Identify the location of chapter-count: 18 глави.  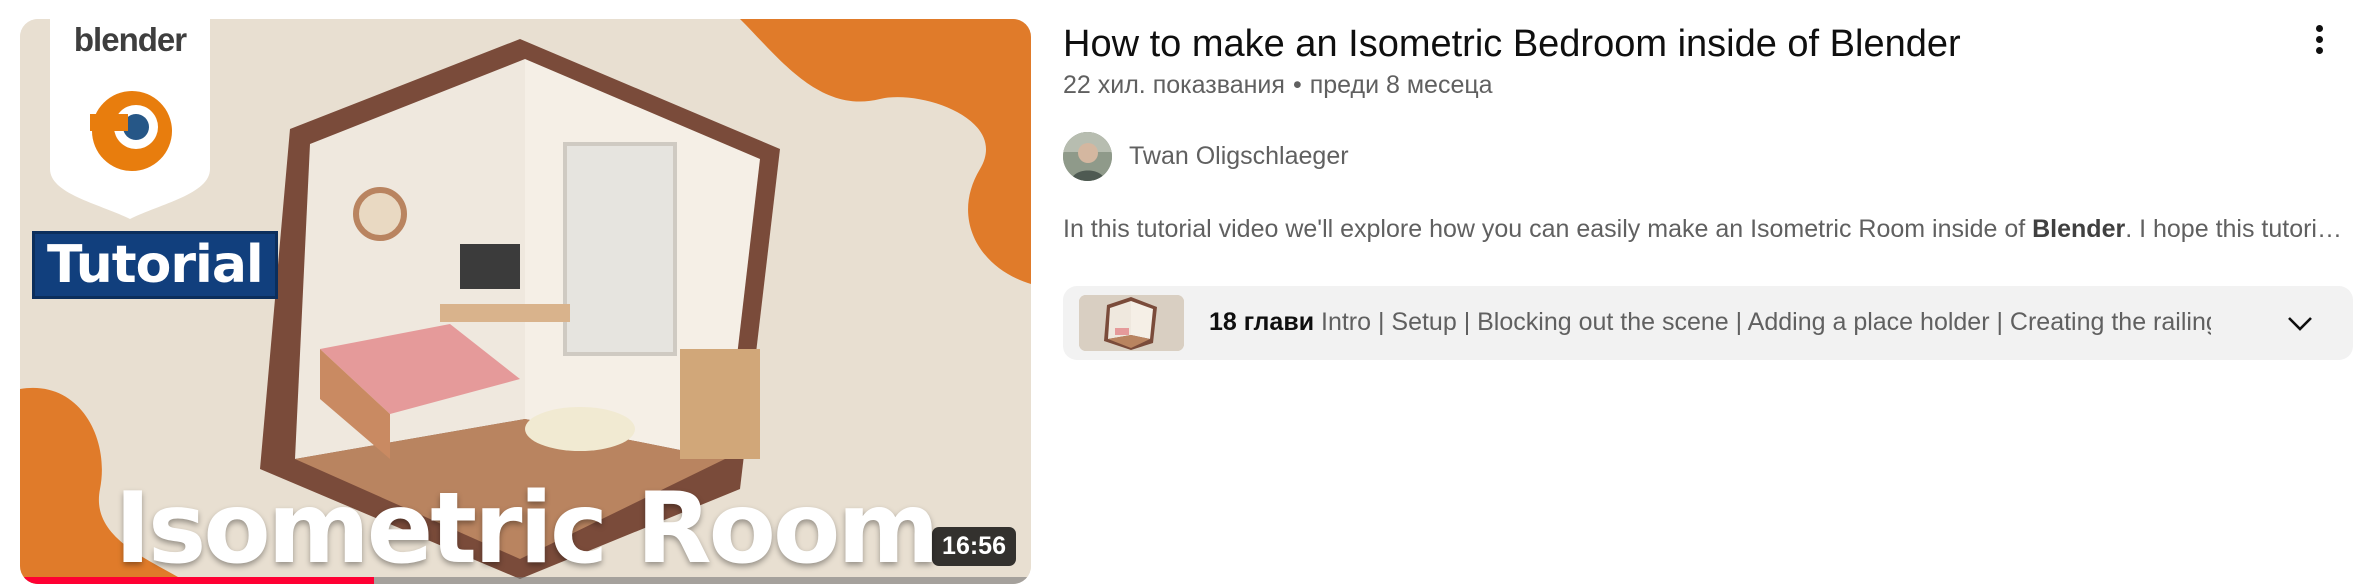
(1262, 322).